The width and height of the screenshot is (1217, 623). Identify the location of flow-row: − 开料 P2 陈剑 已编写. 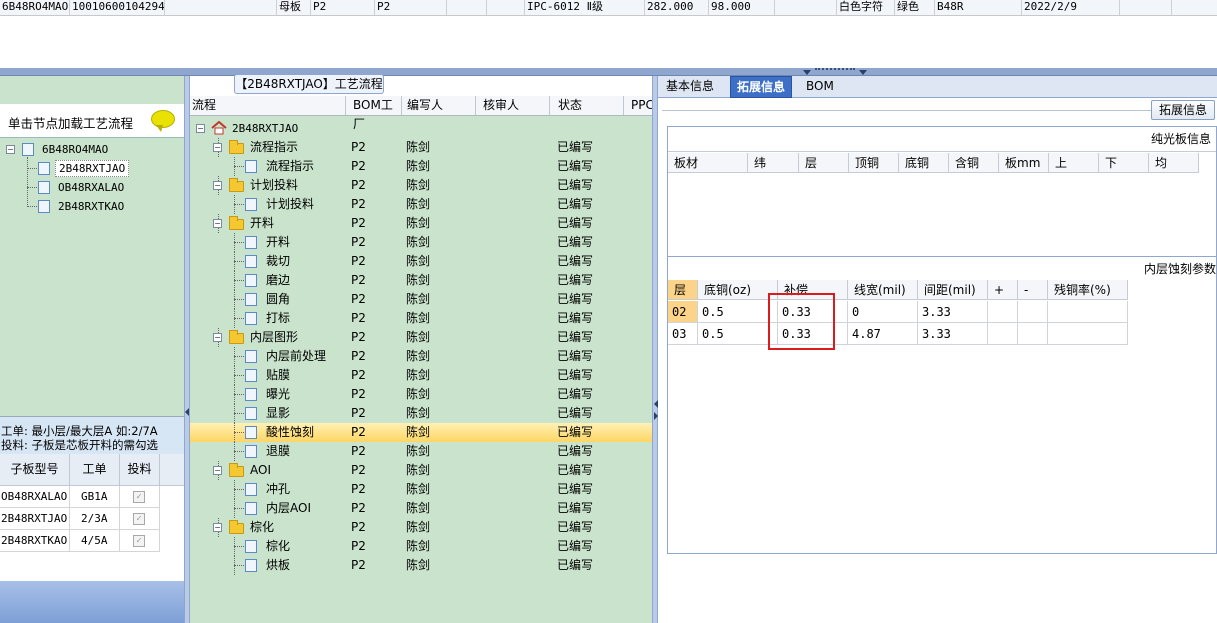
(421, 223).